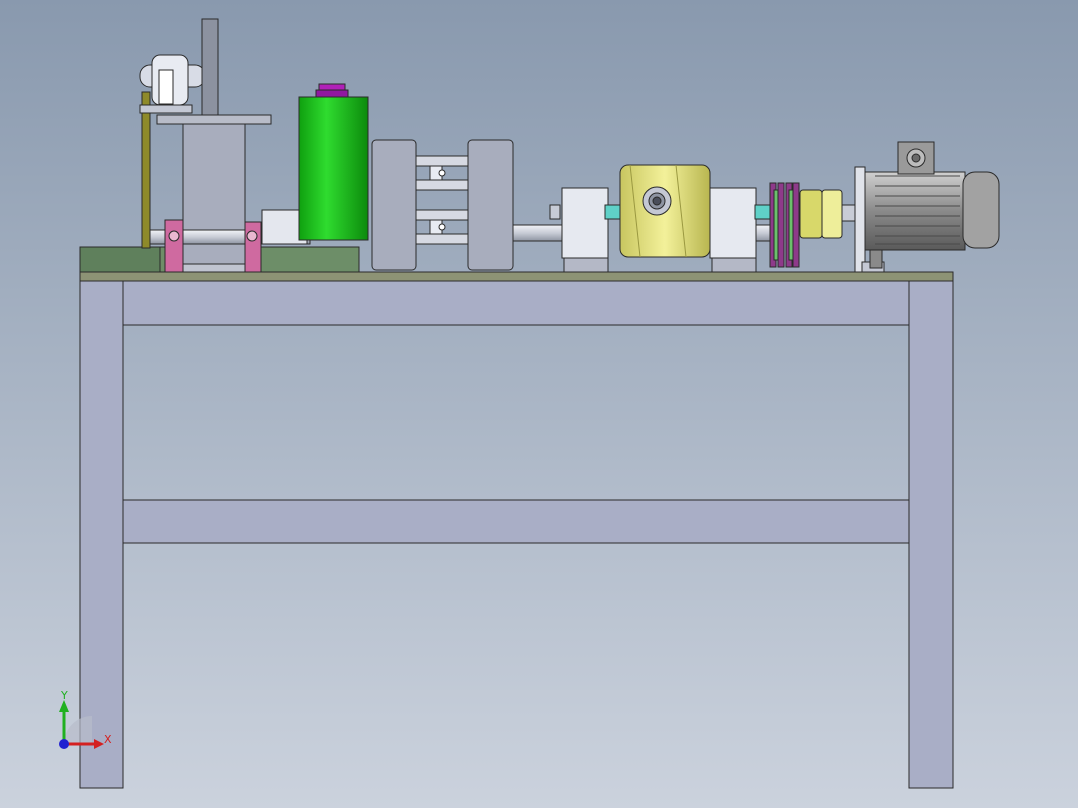  Describe the element at coordinates (146, 170) in the screenshot. I see `guide-rod` at that location.